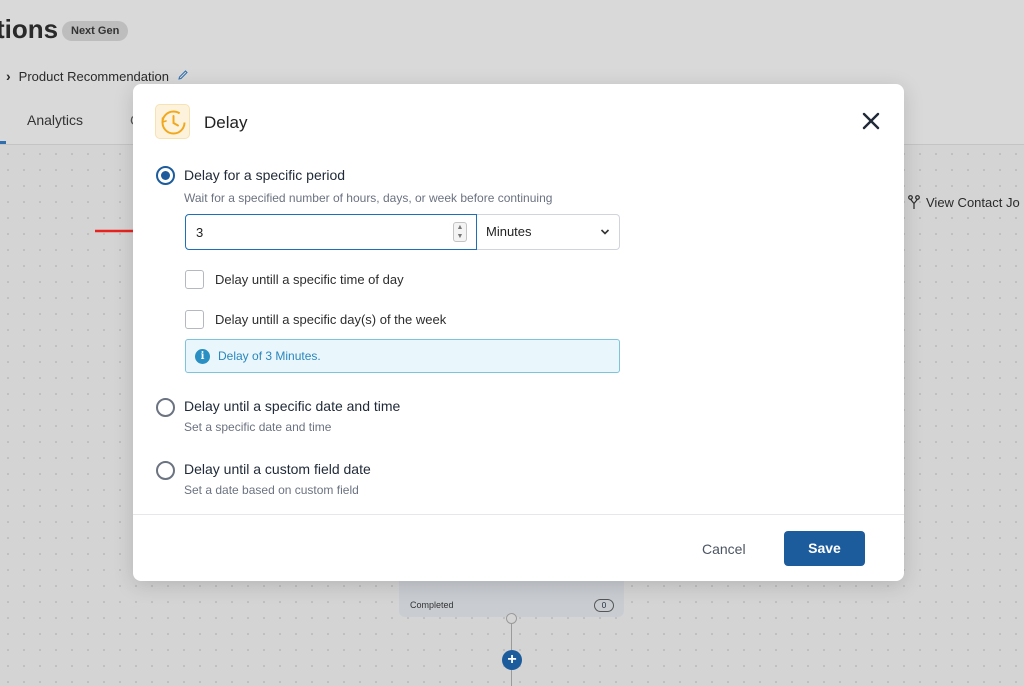 This screenshot has height=686, width=1024. What do you see at coordinates (518, 547) in the screenshot?
I see `modal-footer: Cancel Save` at bounding box center [518, 547].